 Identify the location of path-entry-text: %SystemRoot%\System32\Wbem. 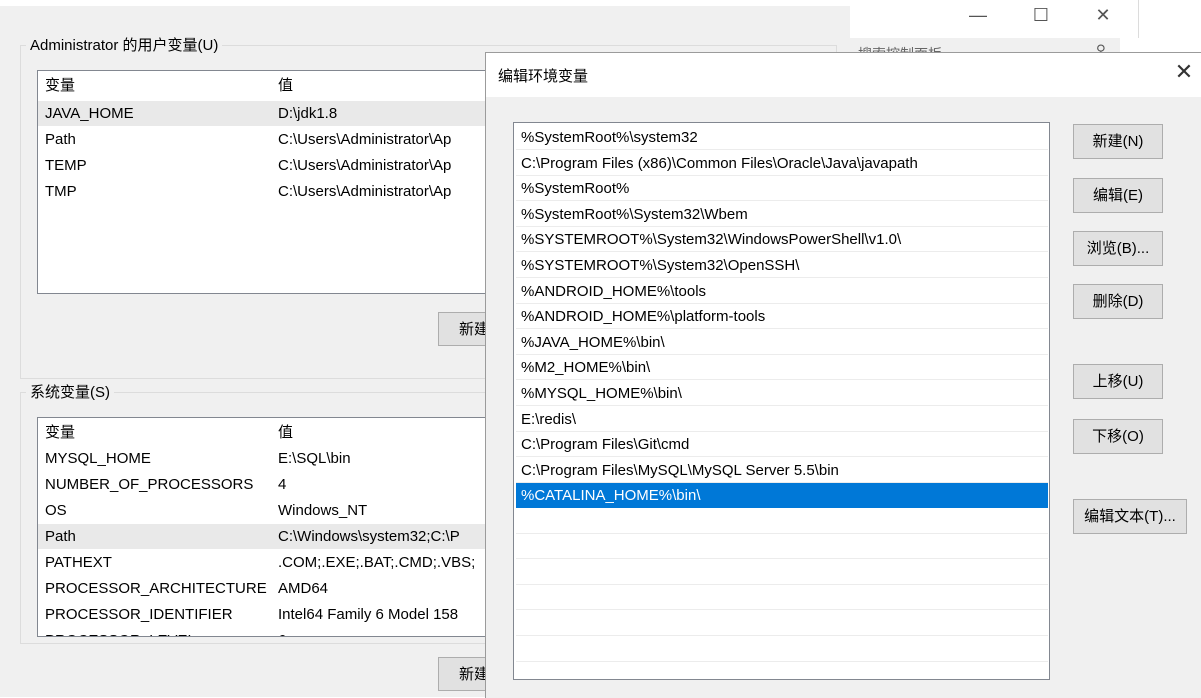
(634, 214).